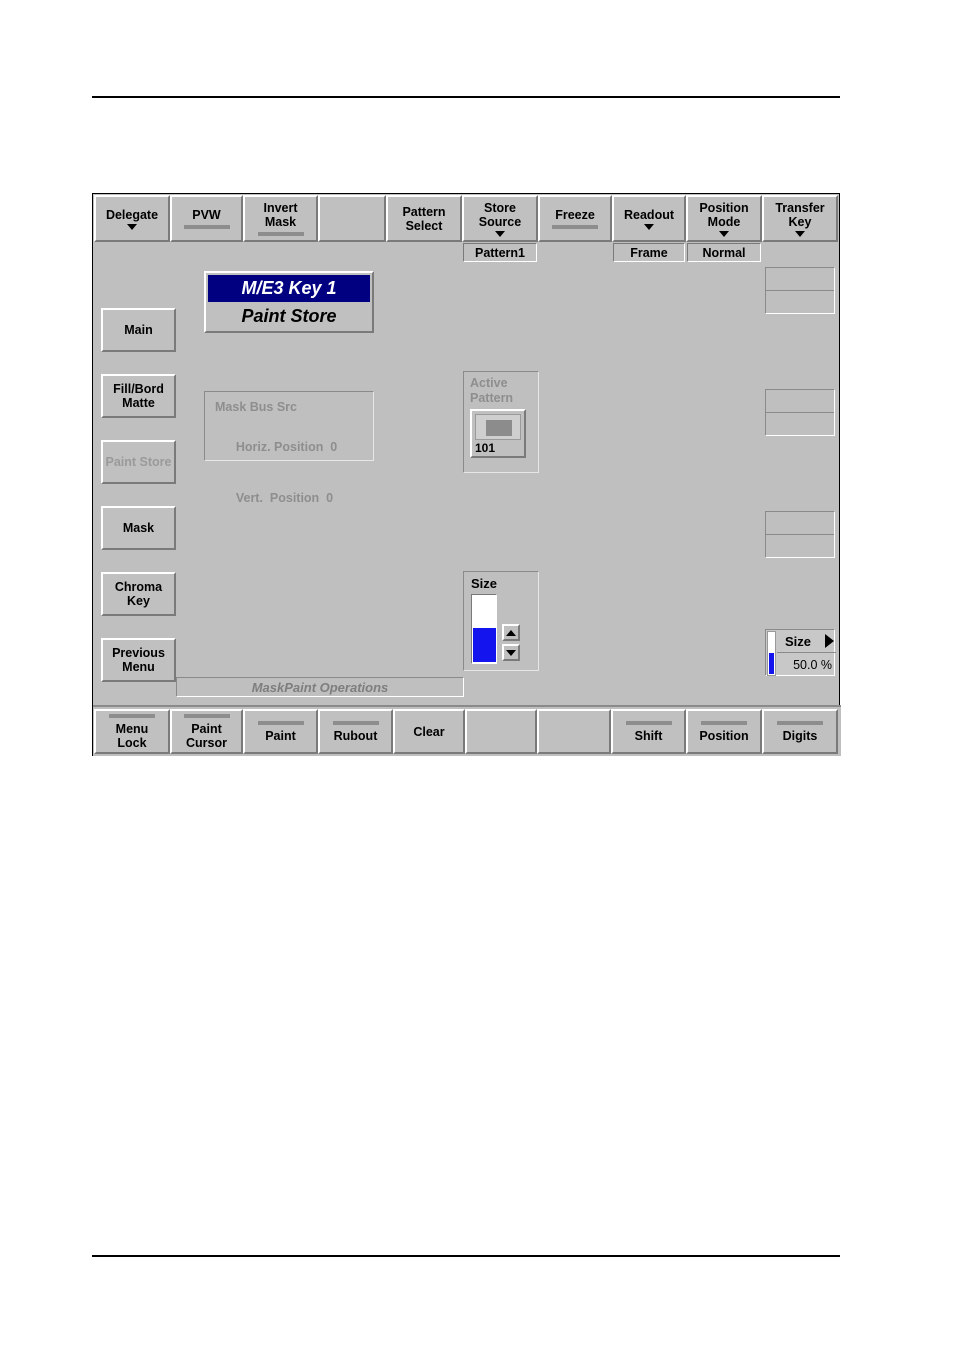  I want to click on right-readout-2-value, so click(800, 424).